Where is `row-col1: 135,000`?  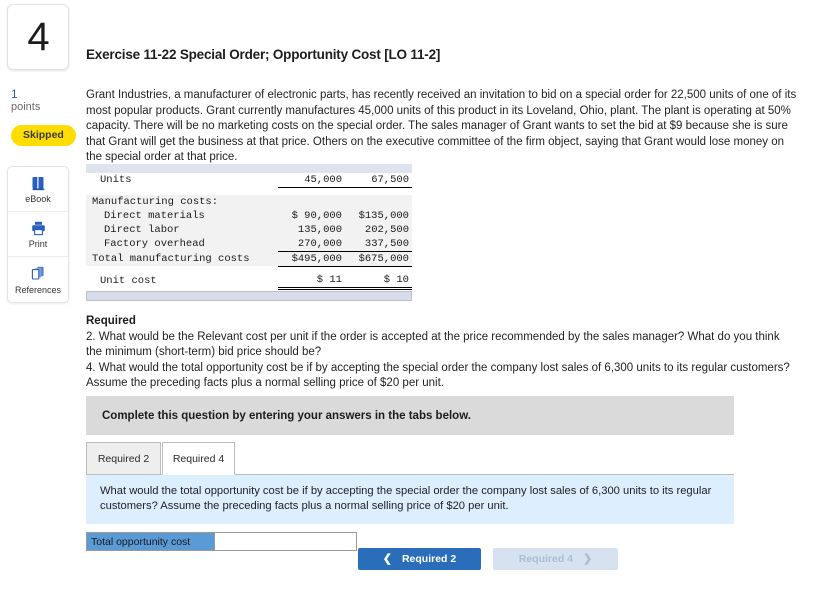 row-col1: 135,000 is located at coordinates (319, 229).